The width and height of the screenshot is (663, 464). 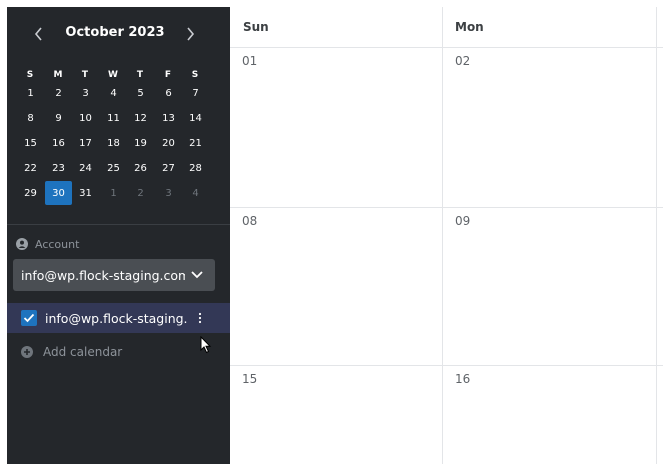 I want to click on mini-calendar-day: 7, so click(x=195, y=93).